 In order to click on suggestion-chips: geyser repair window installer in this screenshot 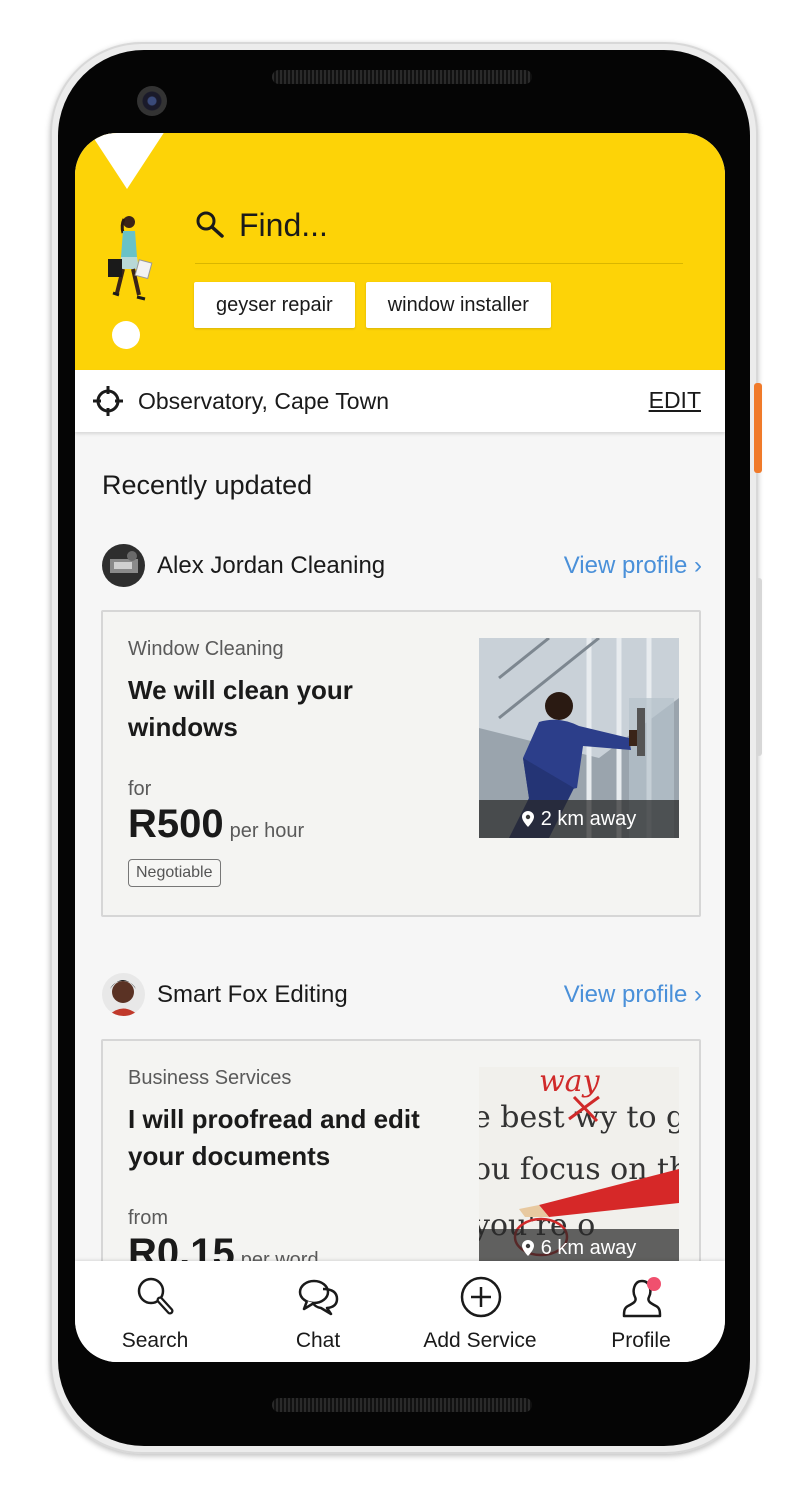, I will do `click(372, 305)`.